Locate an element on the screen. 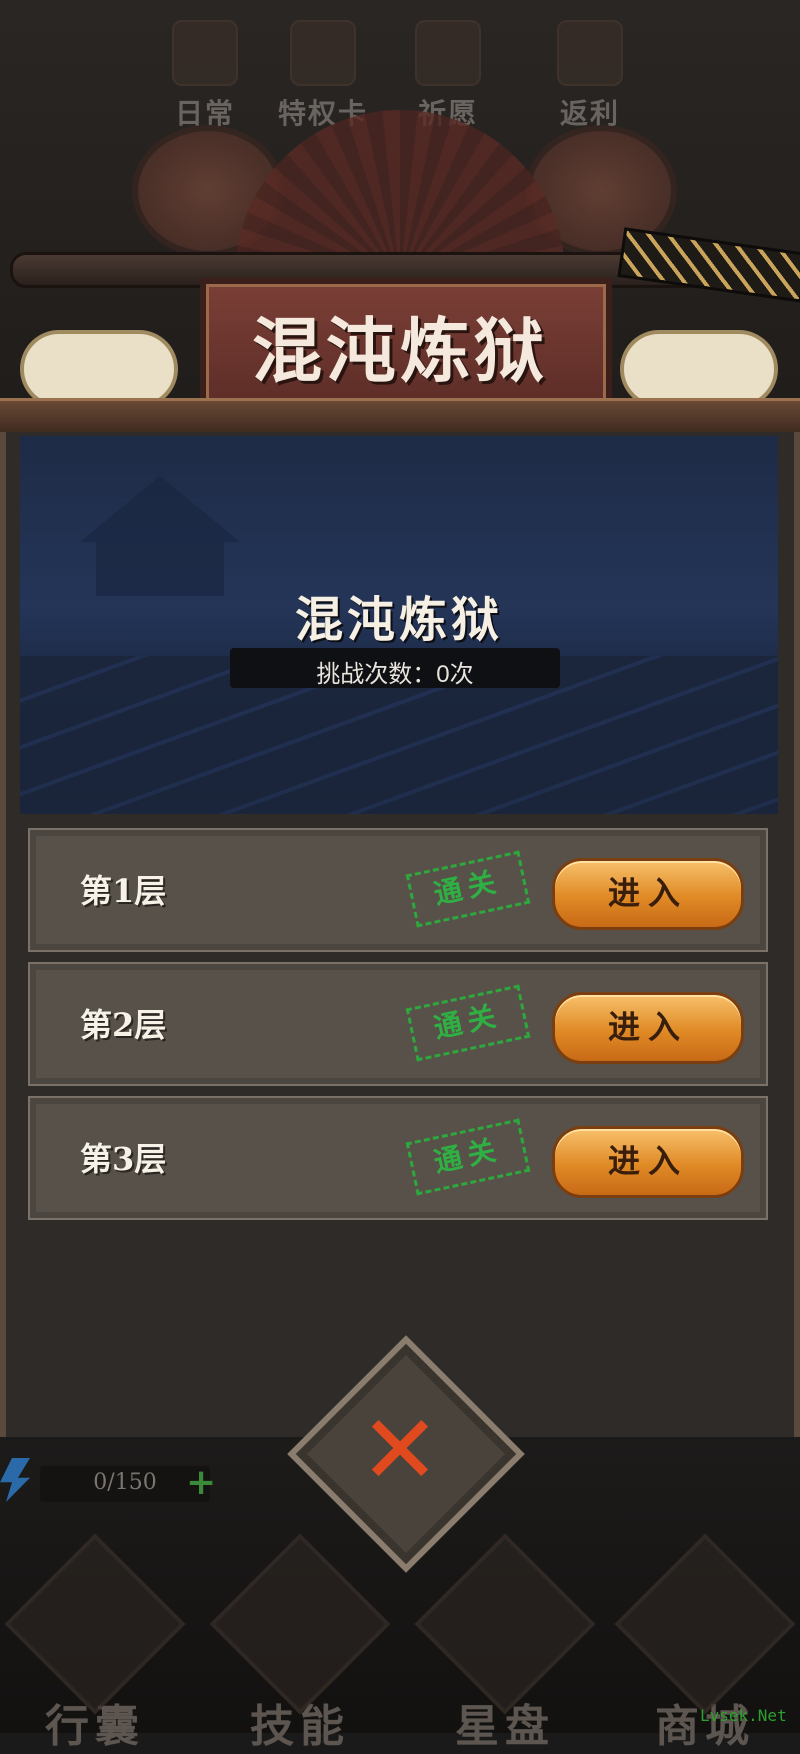  nav-skills: 技能 is located at coordinates (300, 1642).